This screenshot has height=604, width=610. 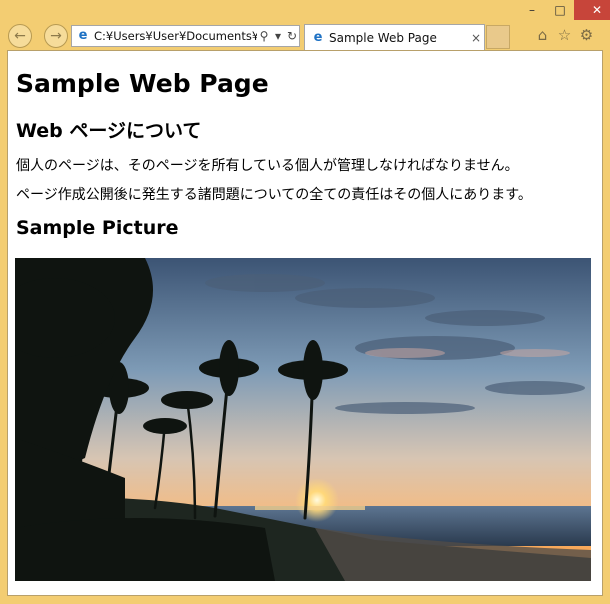 What do you see at coordinates (278, 36) in the screenshot?
I see `dropdown-icon: ▾` at bounding box center [278, 36].